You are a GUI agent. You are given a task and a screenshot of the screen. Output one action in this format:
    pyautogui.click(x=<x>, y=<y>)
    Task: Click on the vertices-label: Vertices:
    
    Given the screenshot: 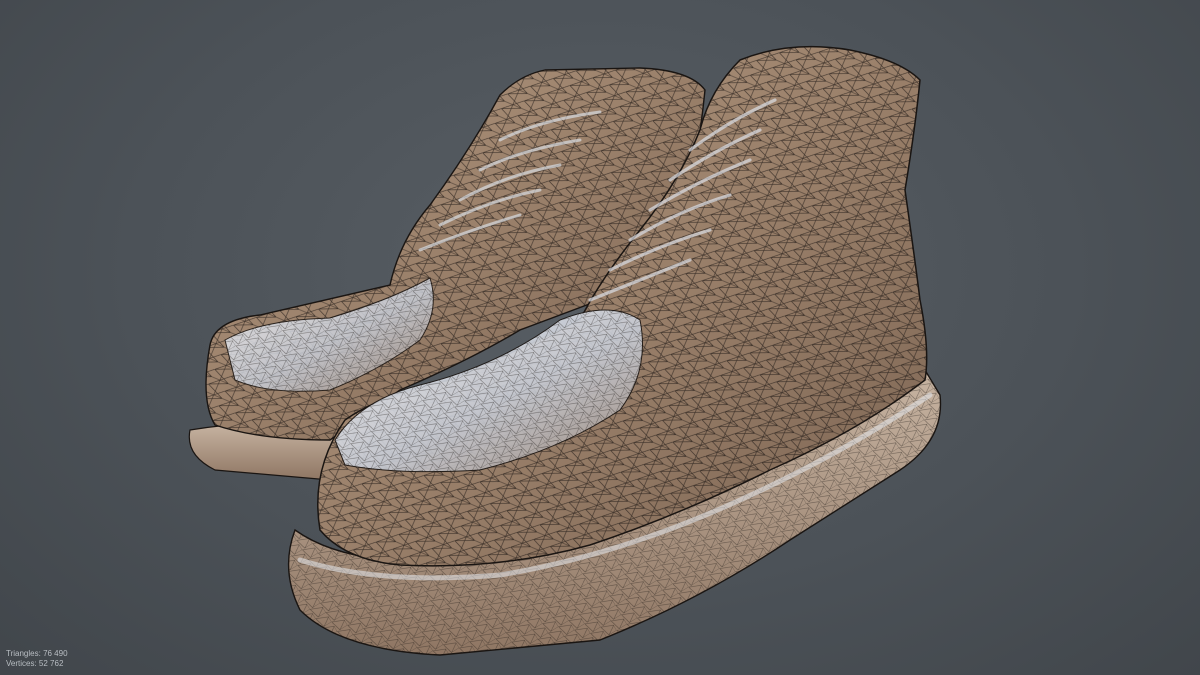 What is the action you would take?
    pyautogui.click(x=21, y=663)
    